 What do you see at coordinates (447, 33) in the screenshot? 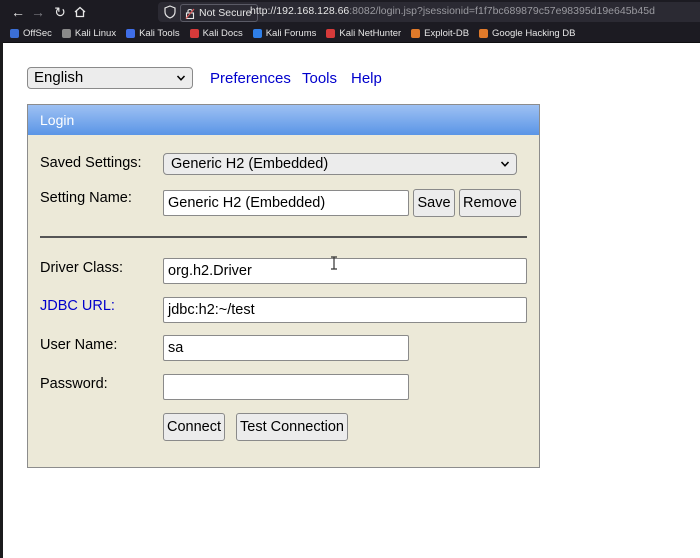
I see `bookmark-label: Exploit-DB` at bounding box center [447, 33].